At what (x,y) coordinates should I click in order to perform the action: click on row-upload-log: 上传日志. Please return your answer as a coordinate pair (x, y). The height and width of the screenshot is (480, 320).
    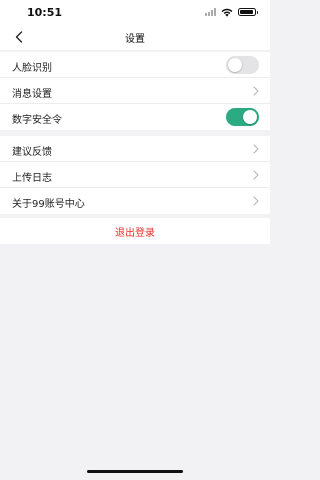
    Looking at the image, I should click on (135, 175).